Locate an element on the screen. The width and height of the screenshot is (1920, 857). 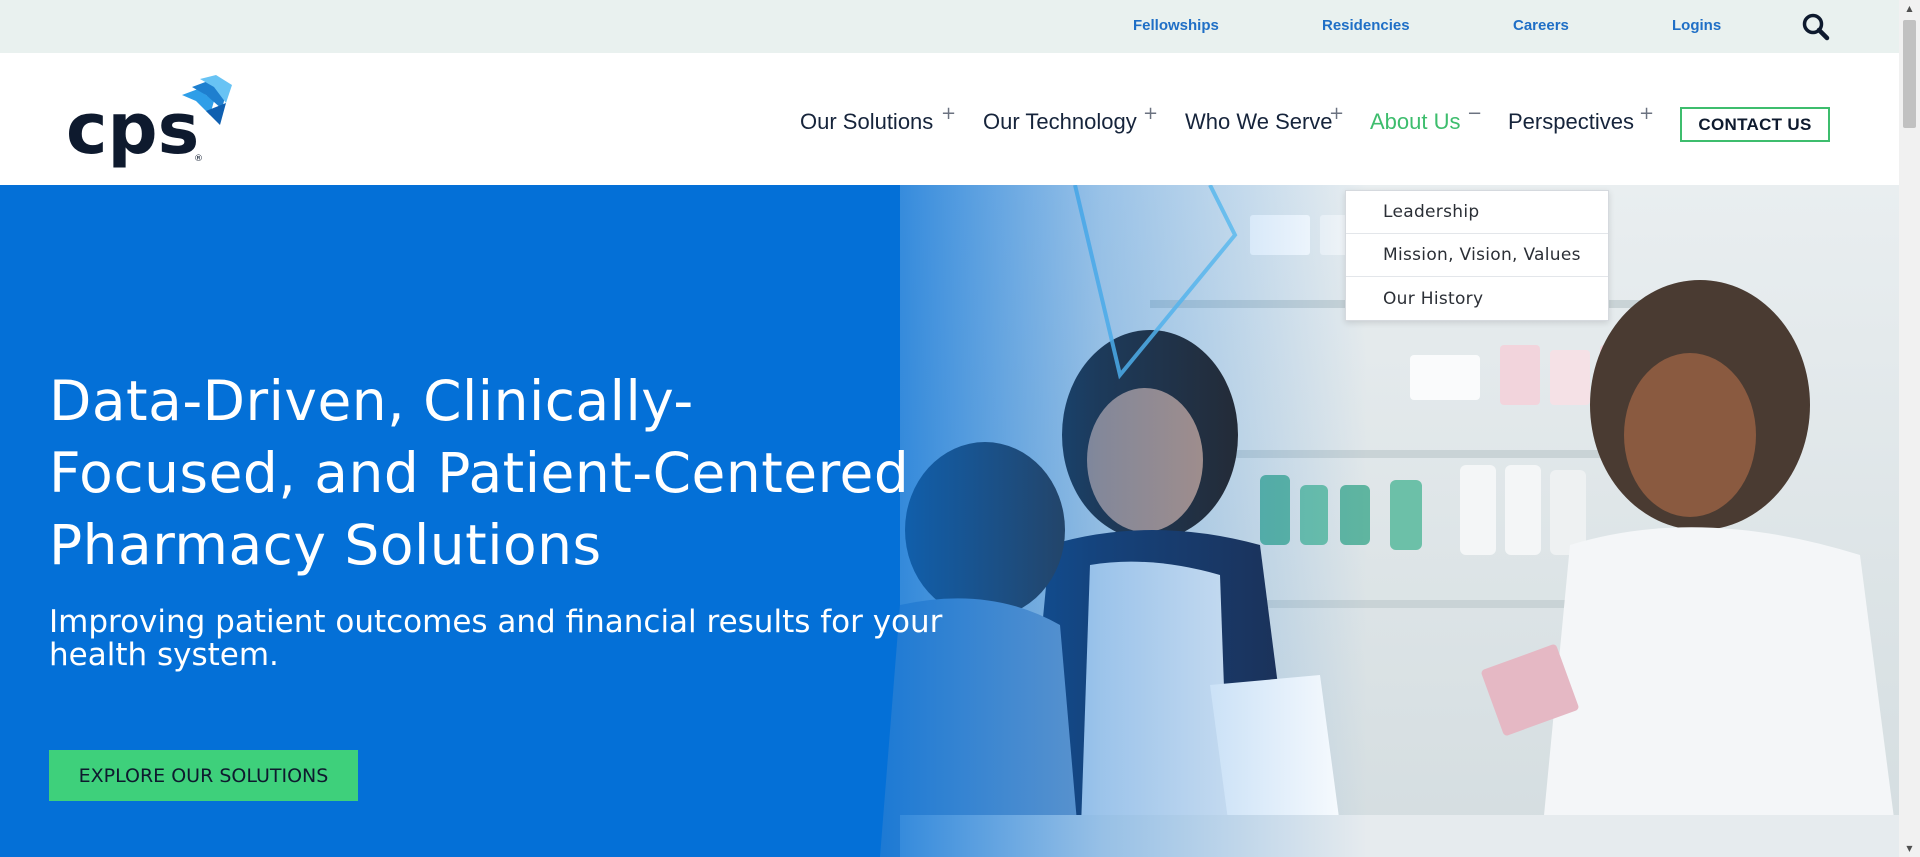
utility-bar: Fellowships Residencies Careers Logins is located at coordinates (949, 26).